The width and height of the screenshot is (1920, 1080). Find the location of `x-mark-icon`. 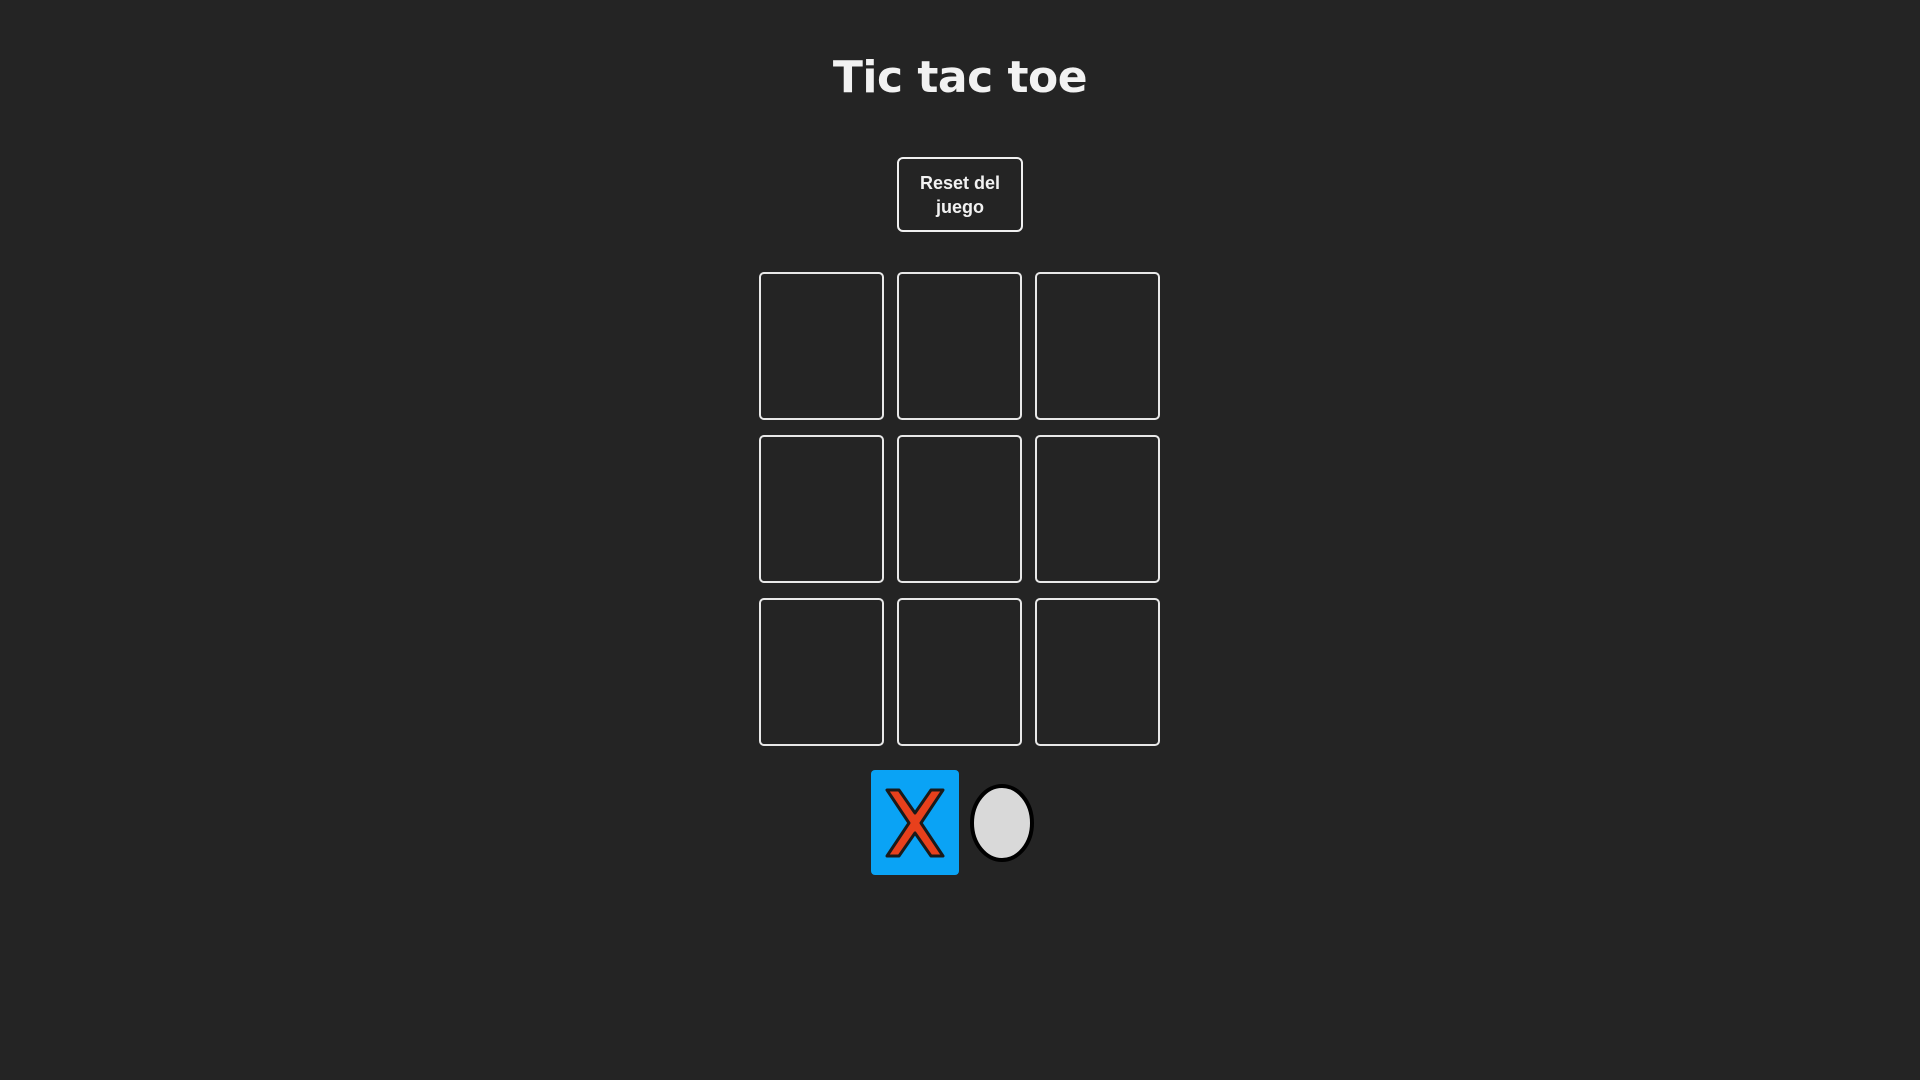

x-mark-icon is located at coordinates (915, 822).